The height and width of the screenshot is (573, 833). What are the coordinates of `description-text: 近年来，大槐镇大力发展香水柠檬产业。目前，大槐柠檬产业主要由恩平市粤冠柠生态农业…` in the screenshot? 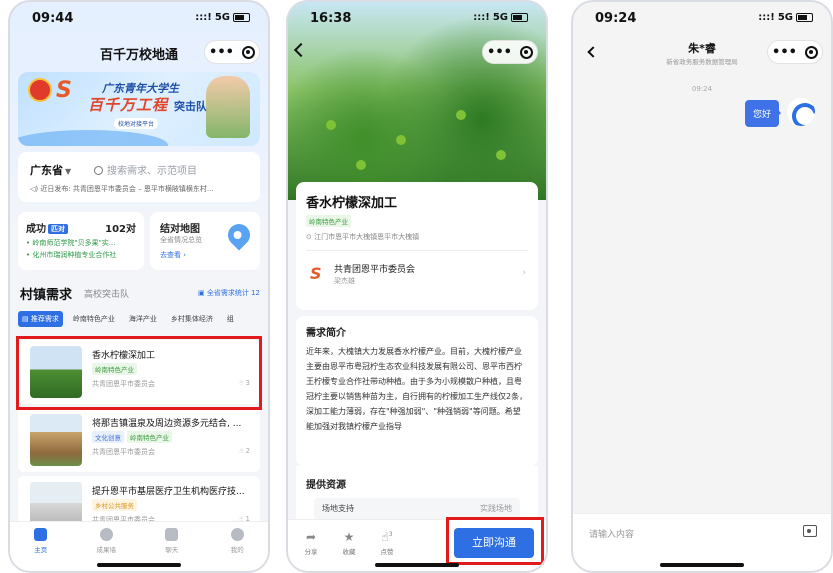 It's located at (417, 389).